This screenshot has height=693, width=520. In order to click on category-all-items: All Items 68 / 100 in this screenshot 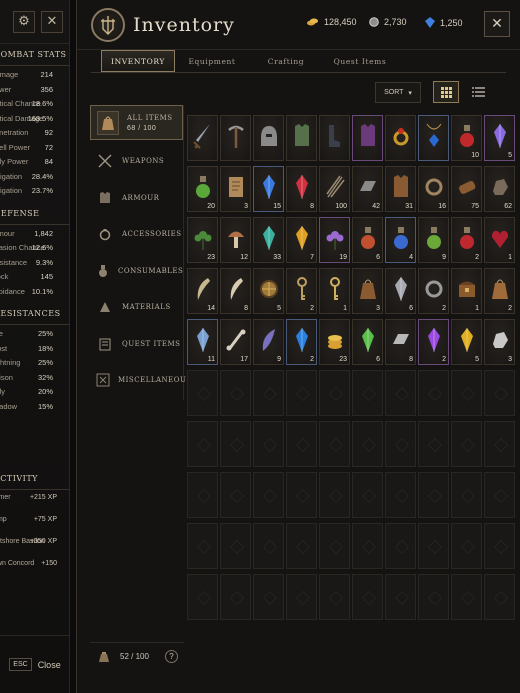, I will do `click(136, 122)`.